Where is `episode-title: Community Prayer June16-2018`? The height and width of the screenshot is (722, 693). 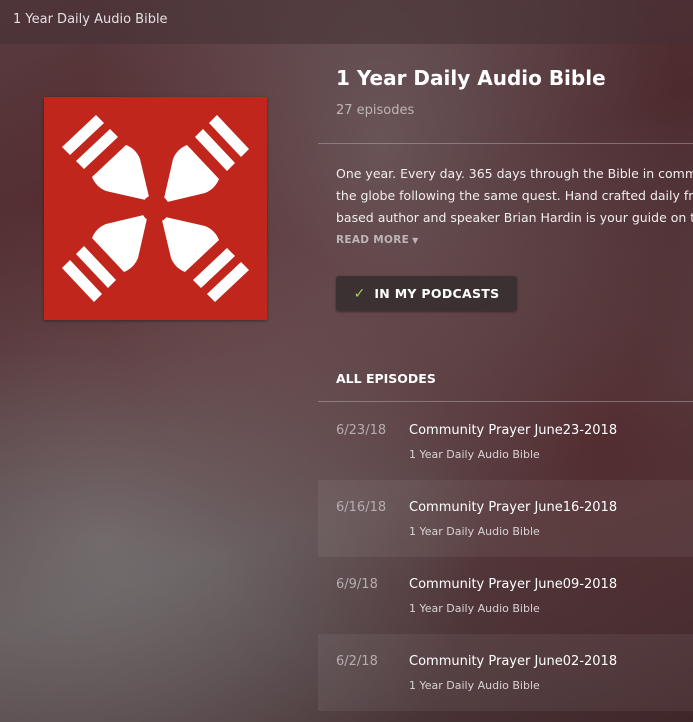
episode-title: Community Prayer June16-2018 is located at coordinates (513, 507).